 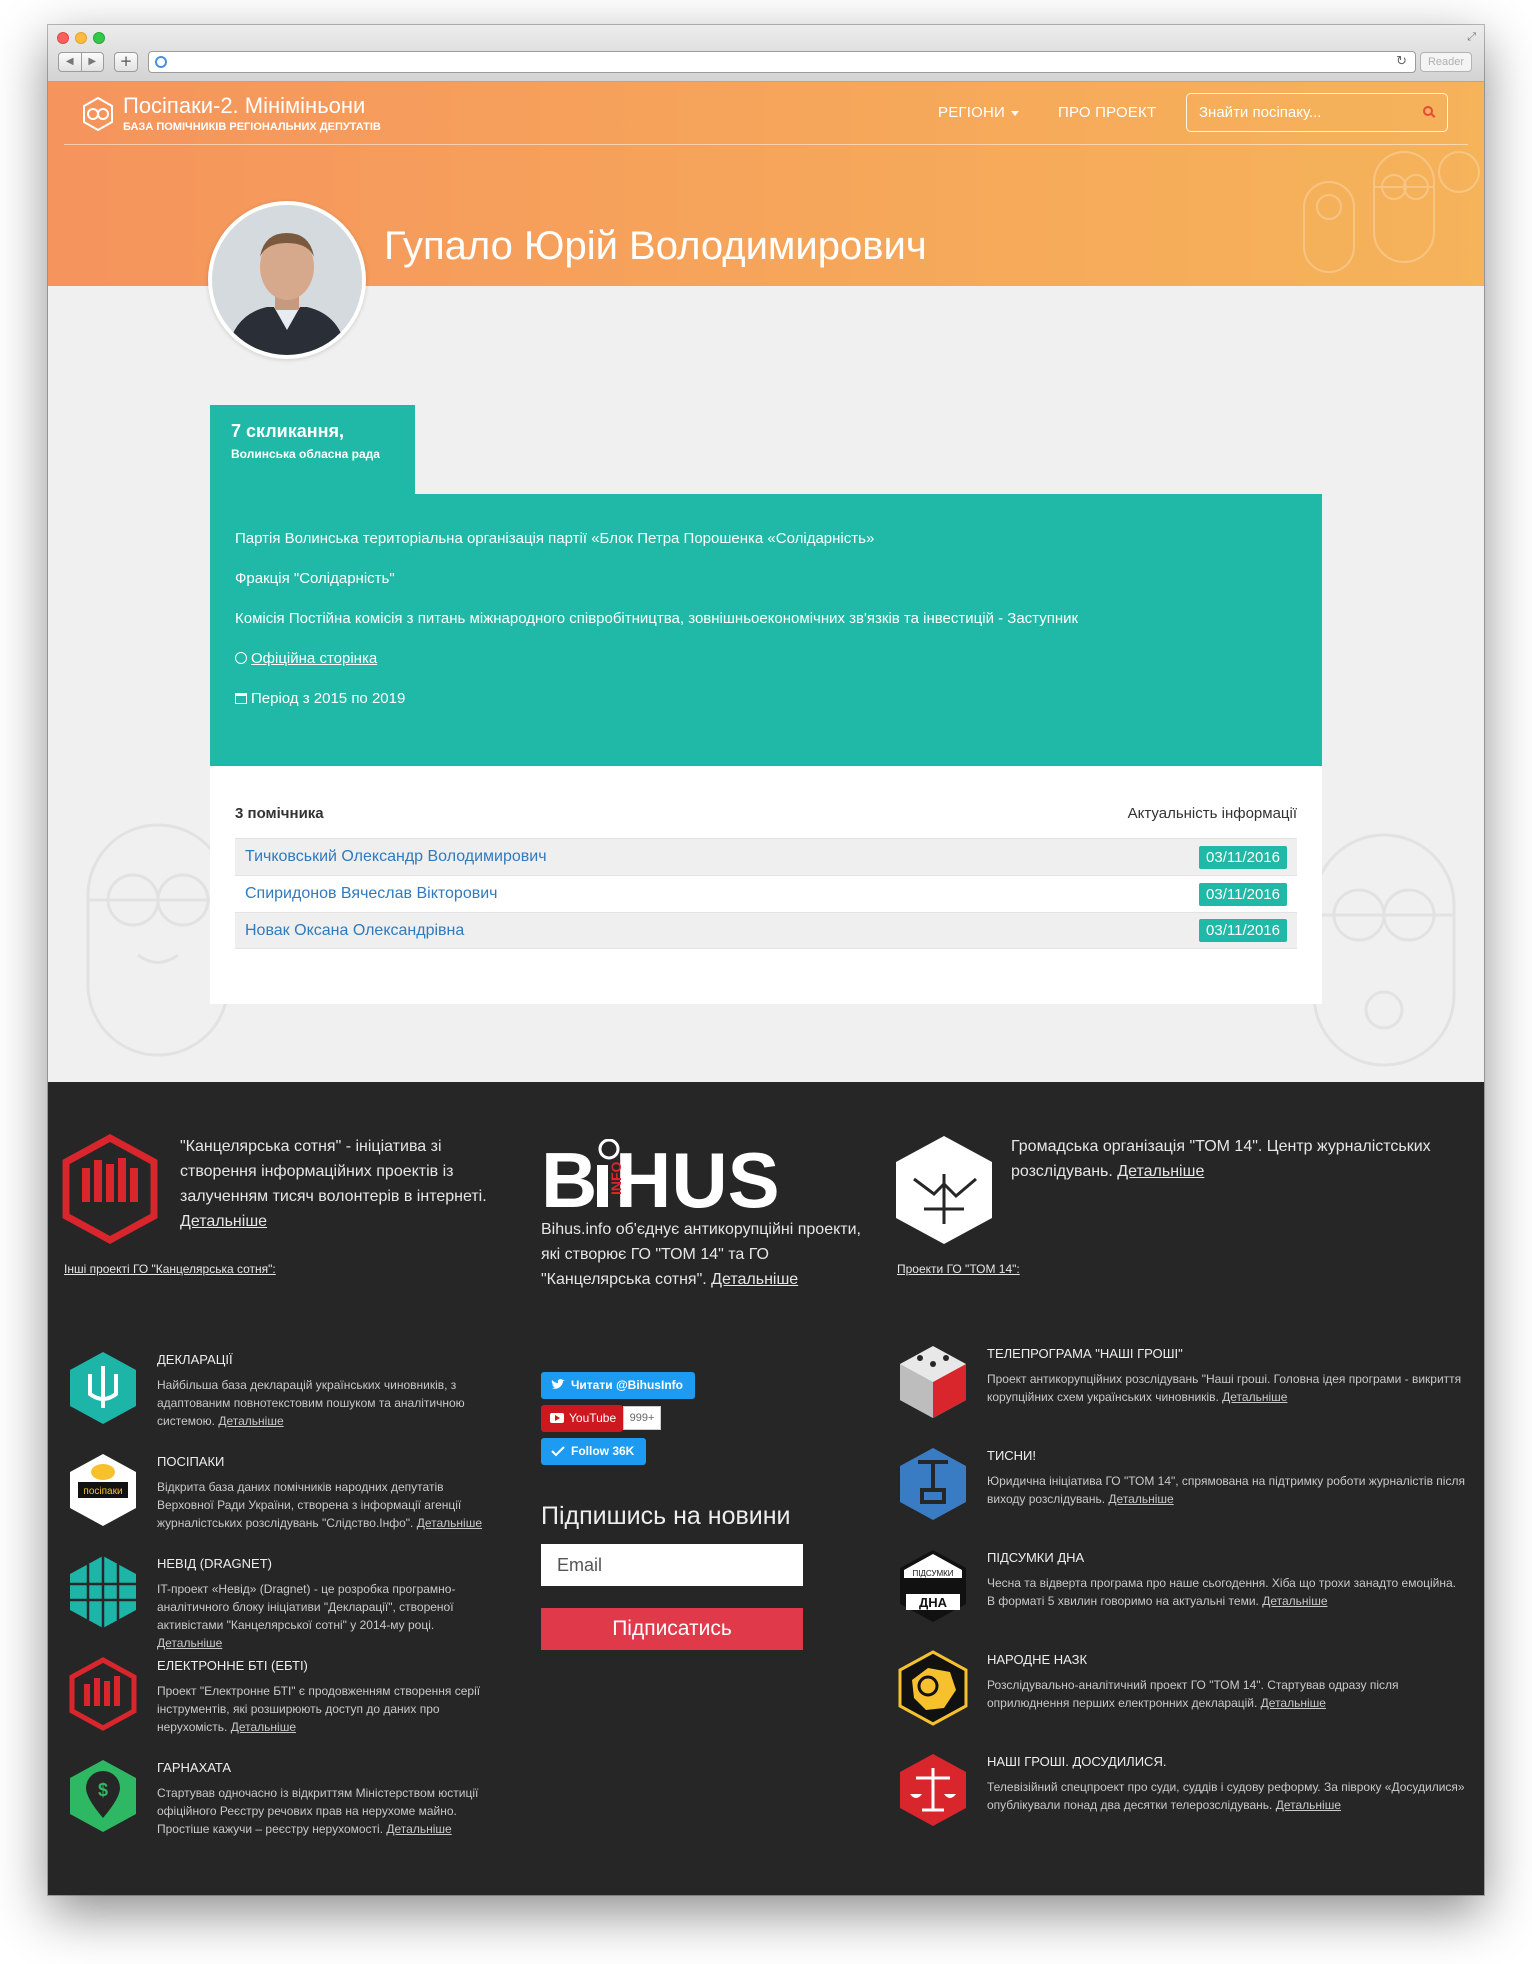 I want to click on zoom-window-button, so click(x=99, y=38).